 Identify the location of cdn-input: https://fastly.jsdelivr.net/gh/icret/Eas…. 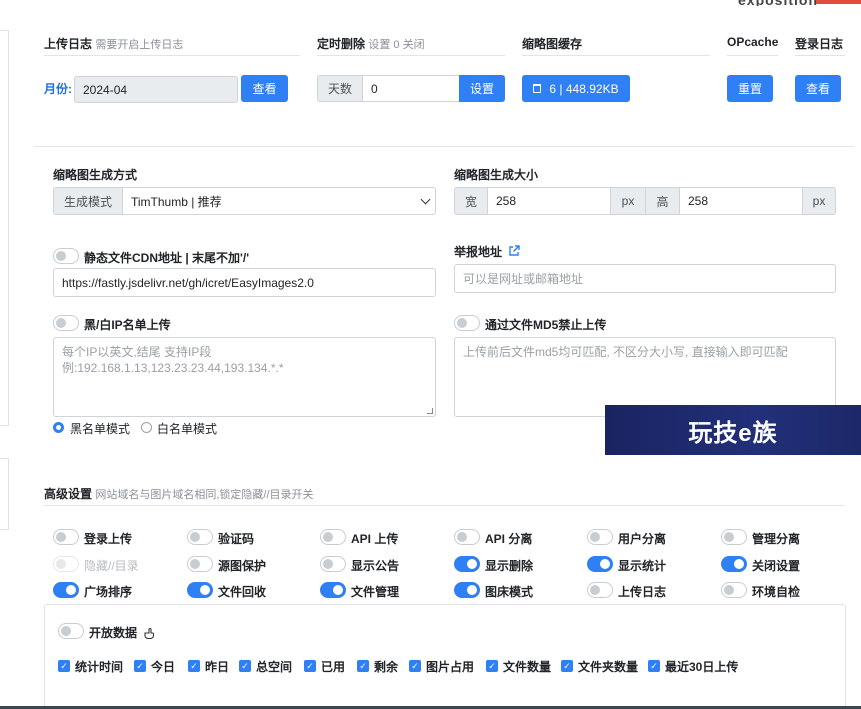
(244, 282).